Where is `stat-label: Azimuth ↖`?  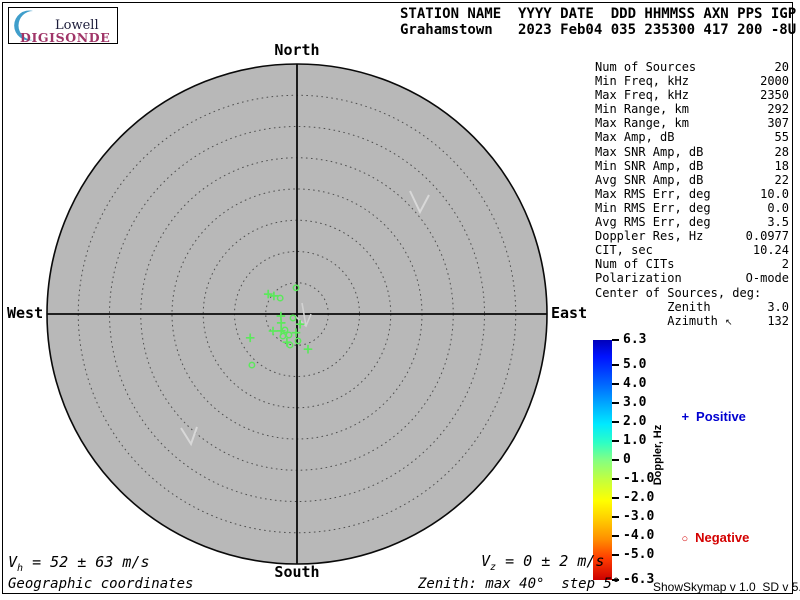
stat-label: Azimuth ↖ is located at coordinates (664, 320).